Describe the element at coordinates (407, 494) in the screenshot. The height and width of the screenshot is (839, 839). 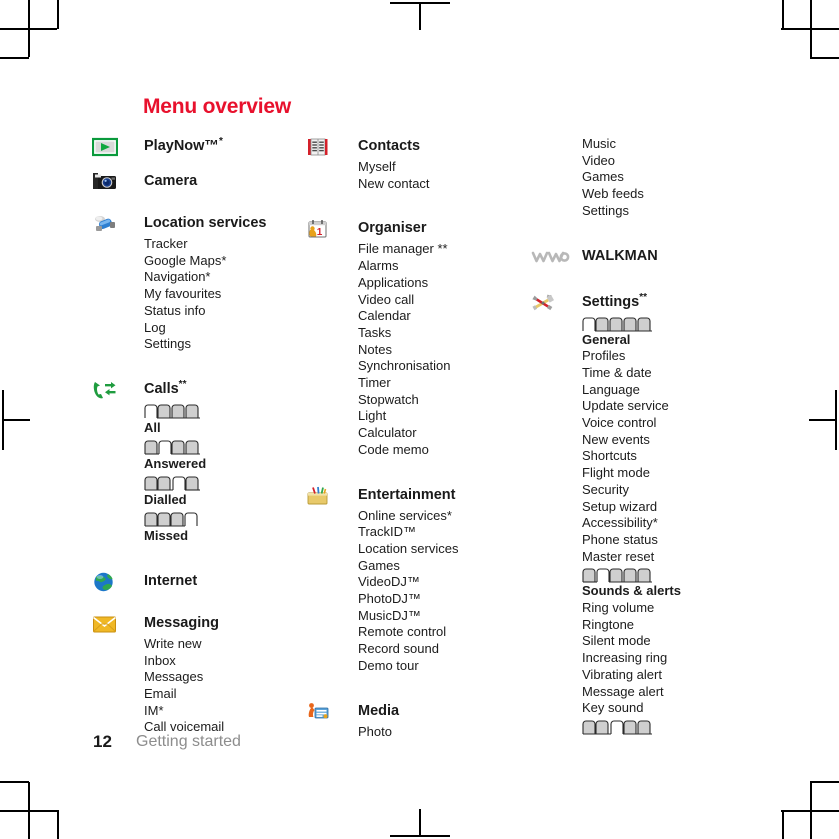
I see `menu-group-title: Entertainment` at that location.